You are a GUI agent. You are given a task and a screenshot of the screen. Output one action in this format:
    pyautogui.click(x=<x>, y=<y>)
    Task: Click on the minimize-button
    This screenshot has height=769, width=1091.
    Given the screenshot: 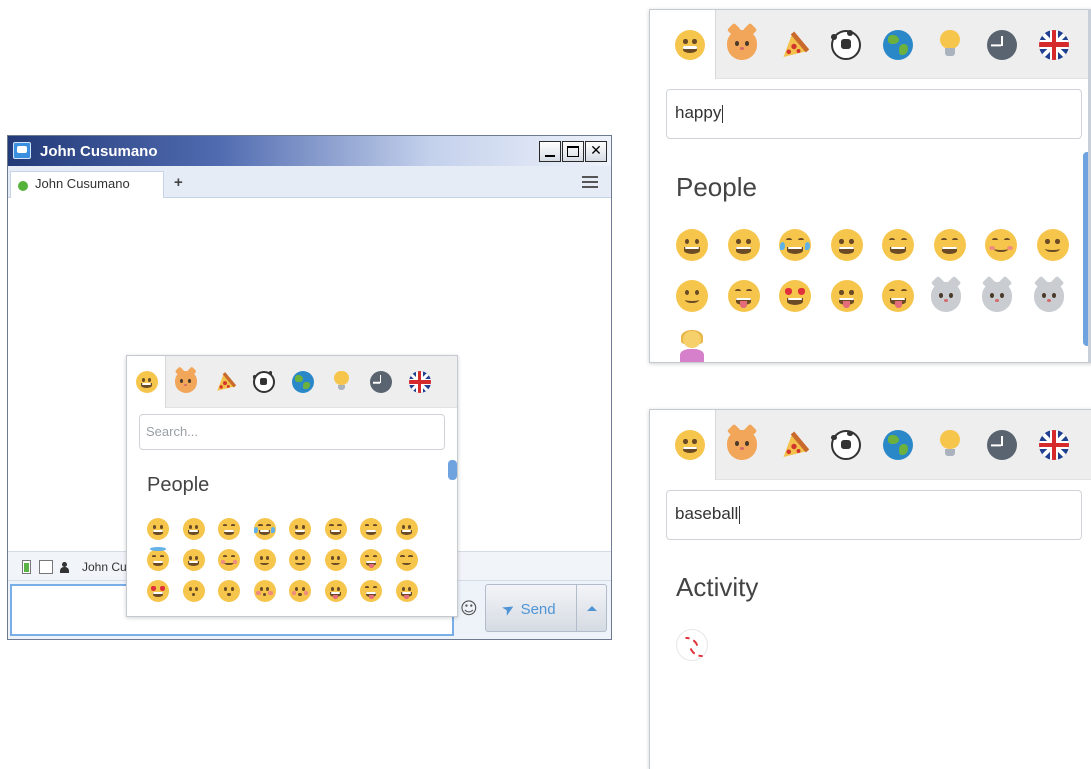 What is the action you would take?
    pyautogui.click(x=550, y=151)
    